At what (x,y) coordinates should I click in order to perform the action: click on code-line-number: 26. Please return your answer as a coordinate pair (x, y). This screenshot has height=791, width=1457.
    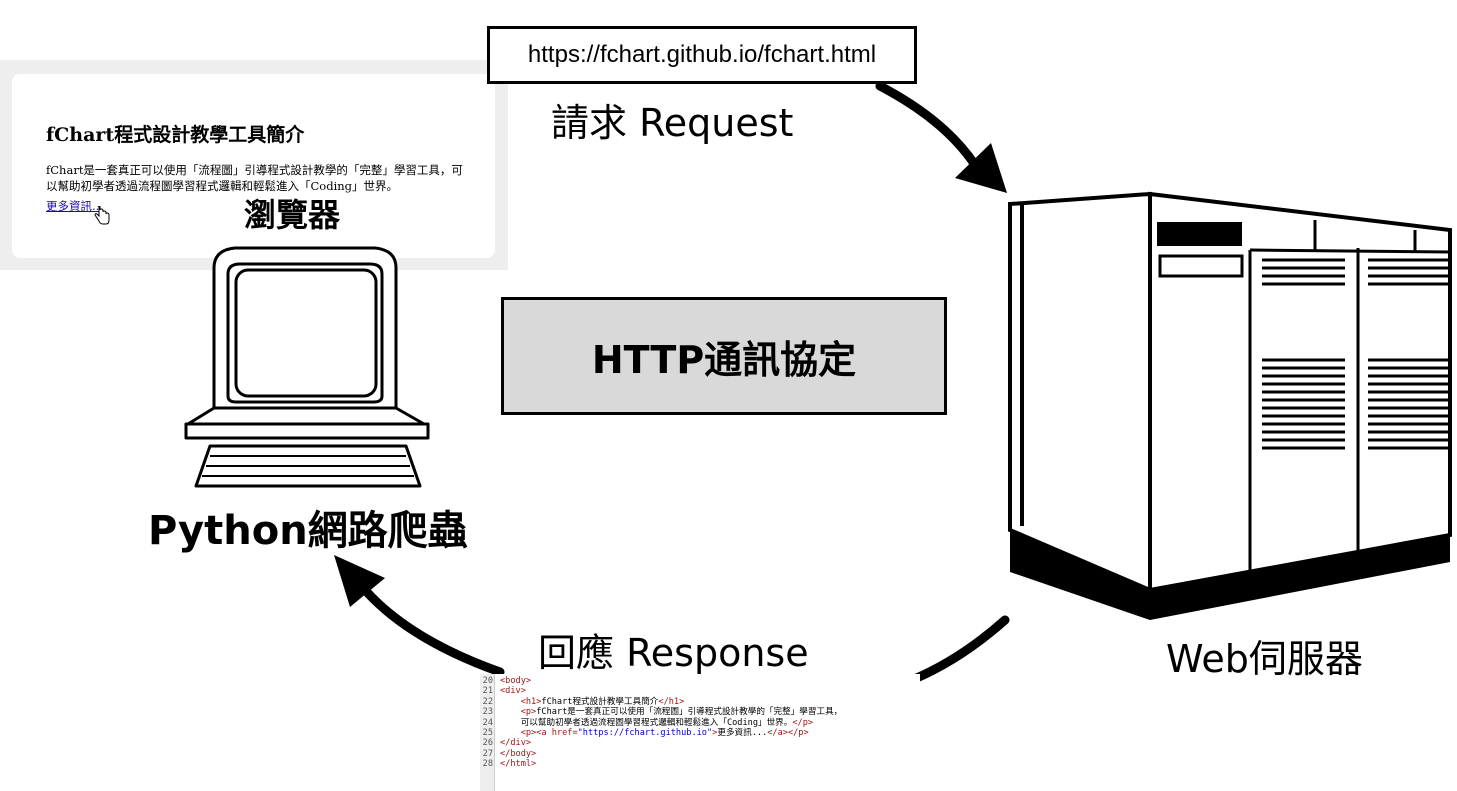
    Looking at the image, I should click on (487, 743).